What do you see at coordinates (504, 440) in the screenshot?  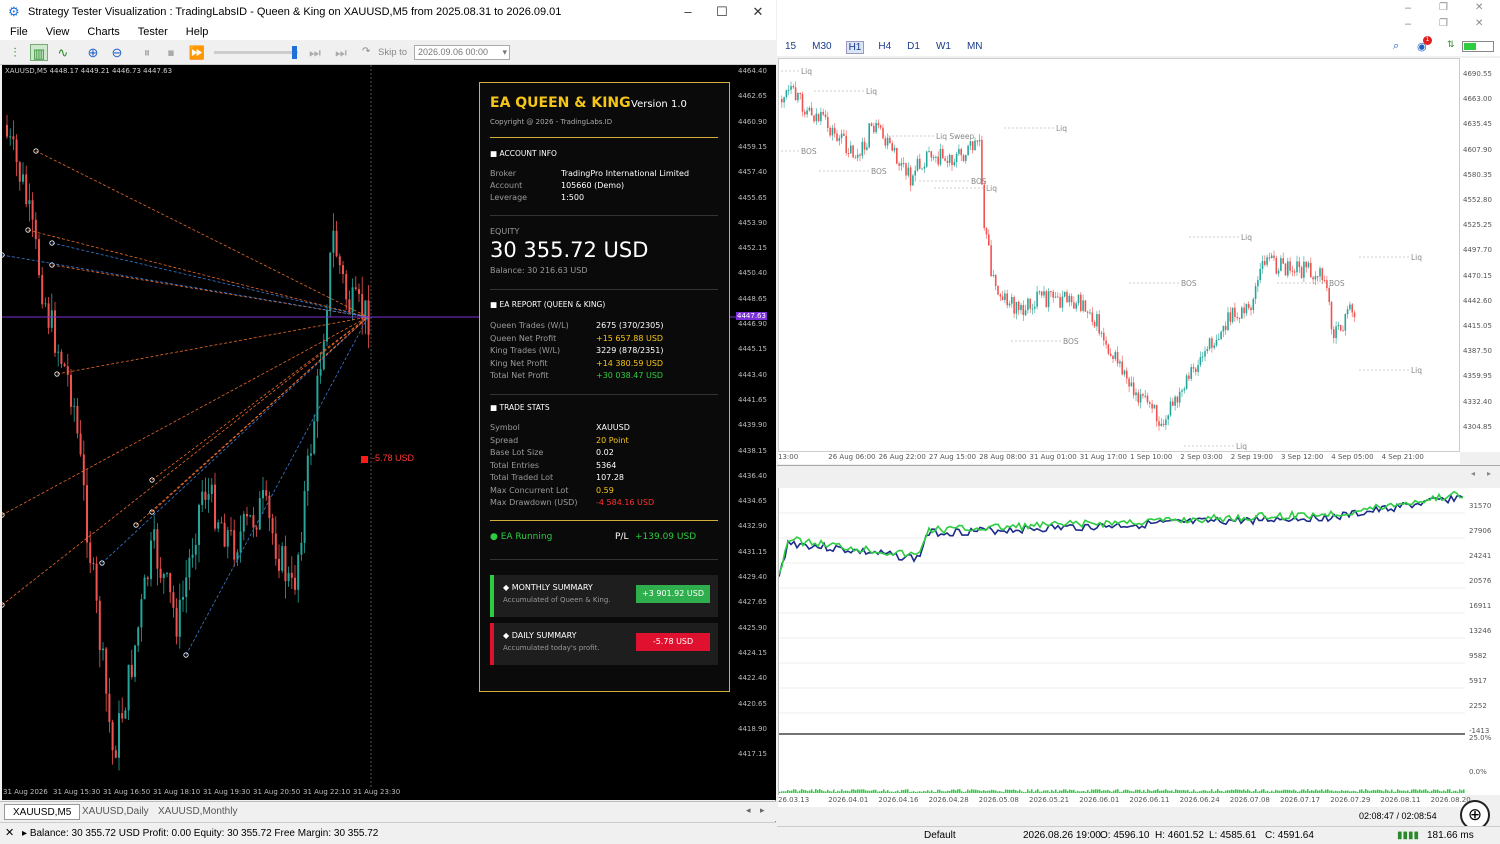 I see `stat-label: Spread` at bounding box center [504, 440].